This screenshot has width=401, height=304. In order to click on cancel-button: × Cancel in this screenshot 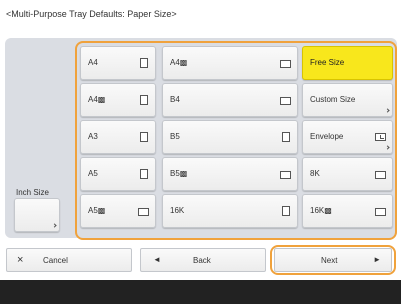, I will do `click(69, 260)`.